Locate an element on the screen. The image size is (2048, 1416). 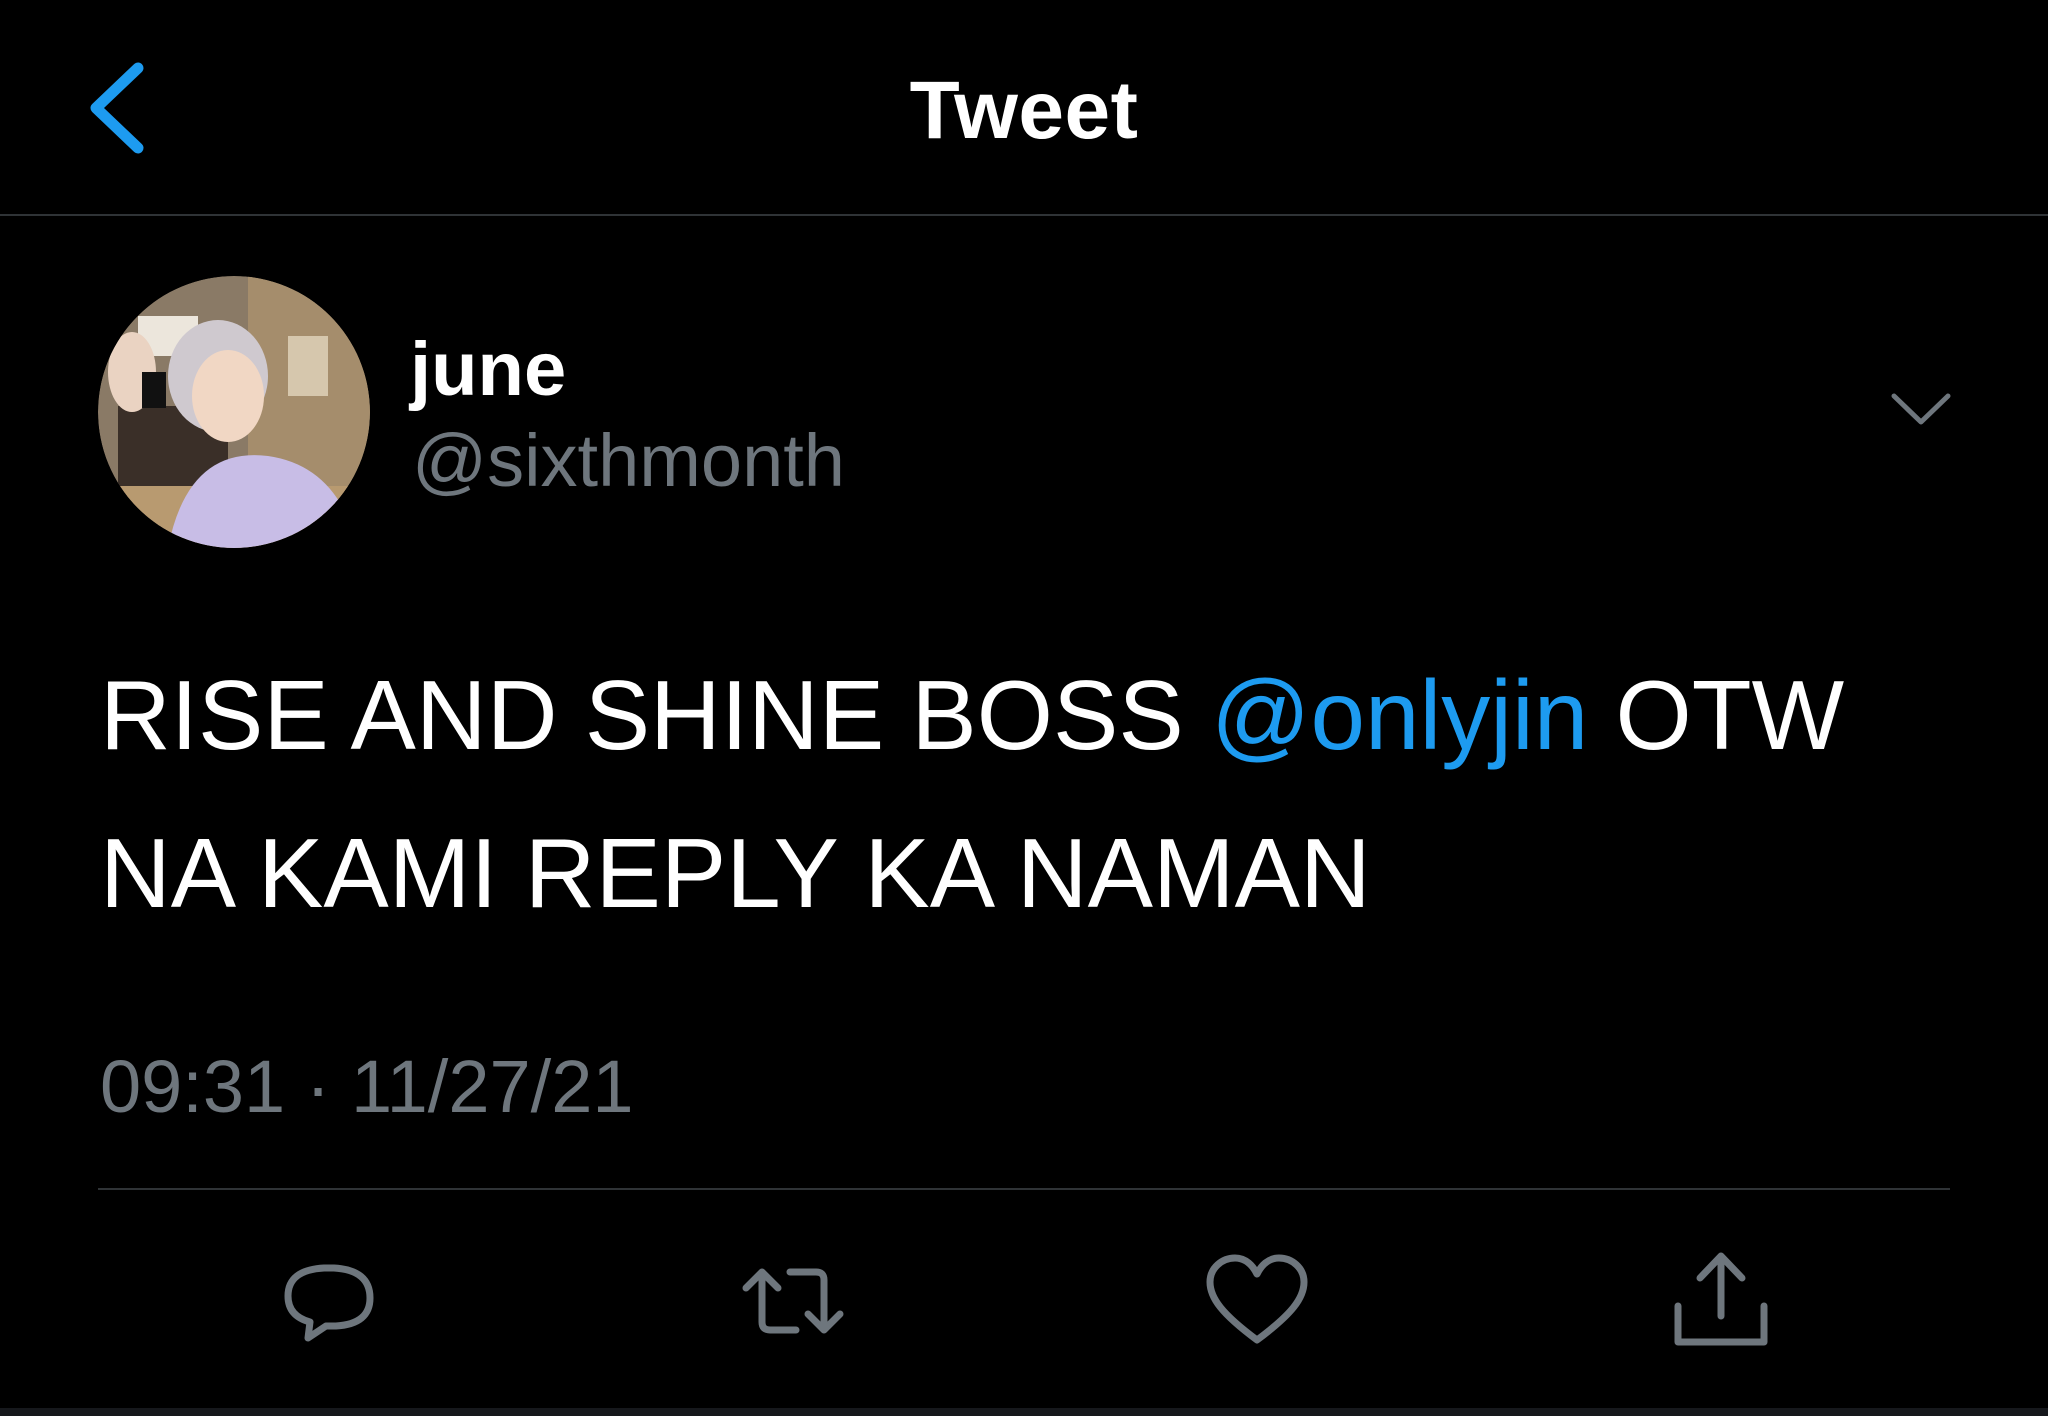
avatar is located at coordinates (234, 412).